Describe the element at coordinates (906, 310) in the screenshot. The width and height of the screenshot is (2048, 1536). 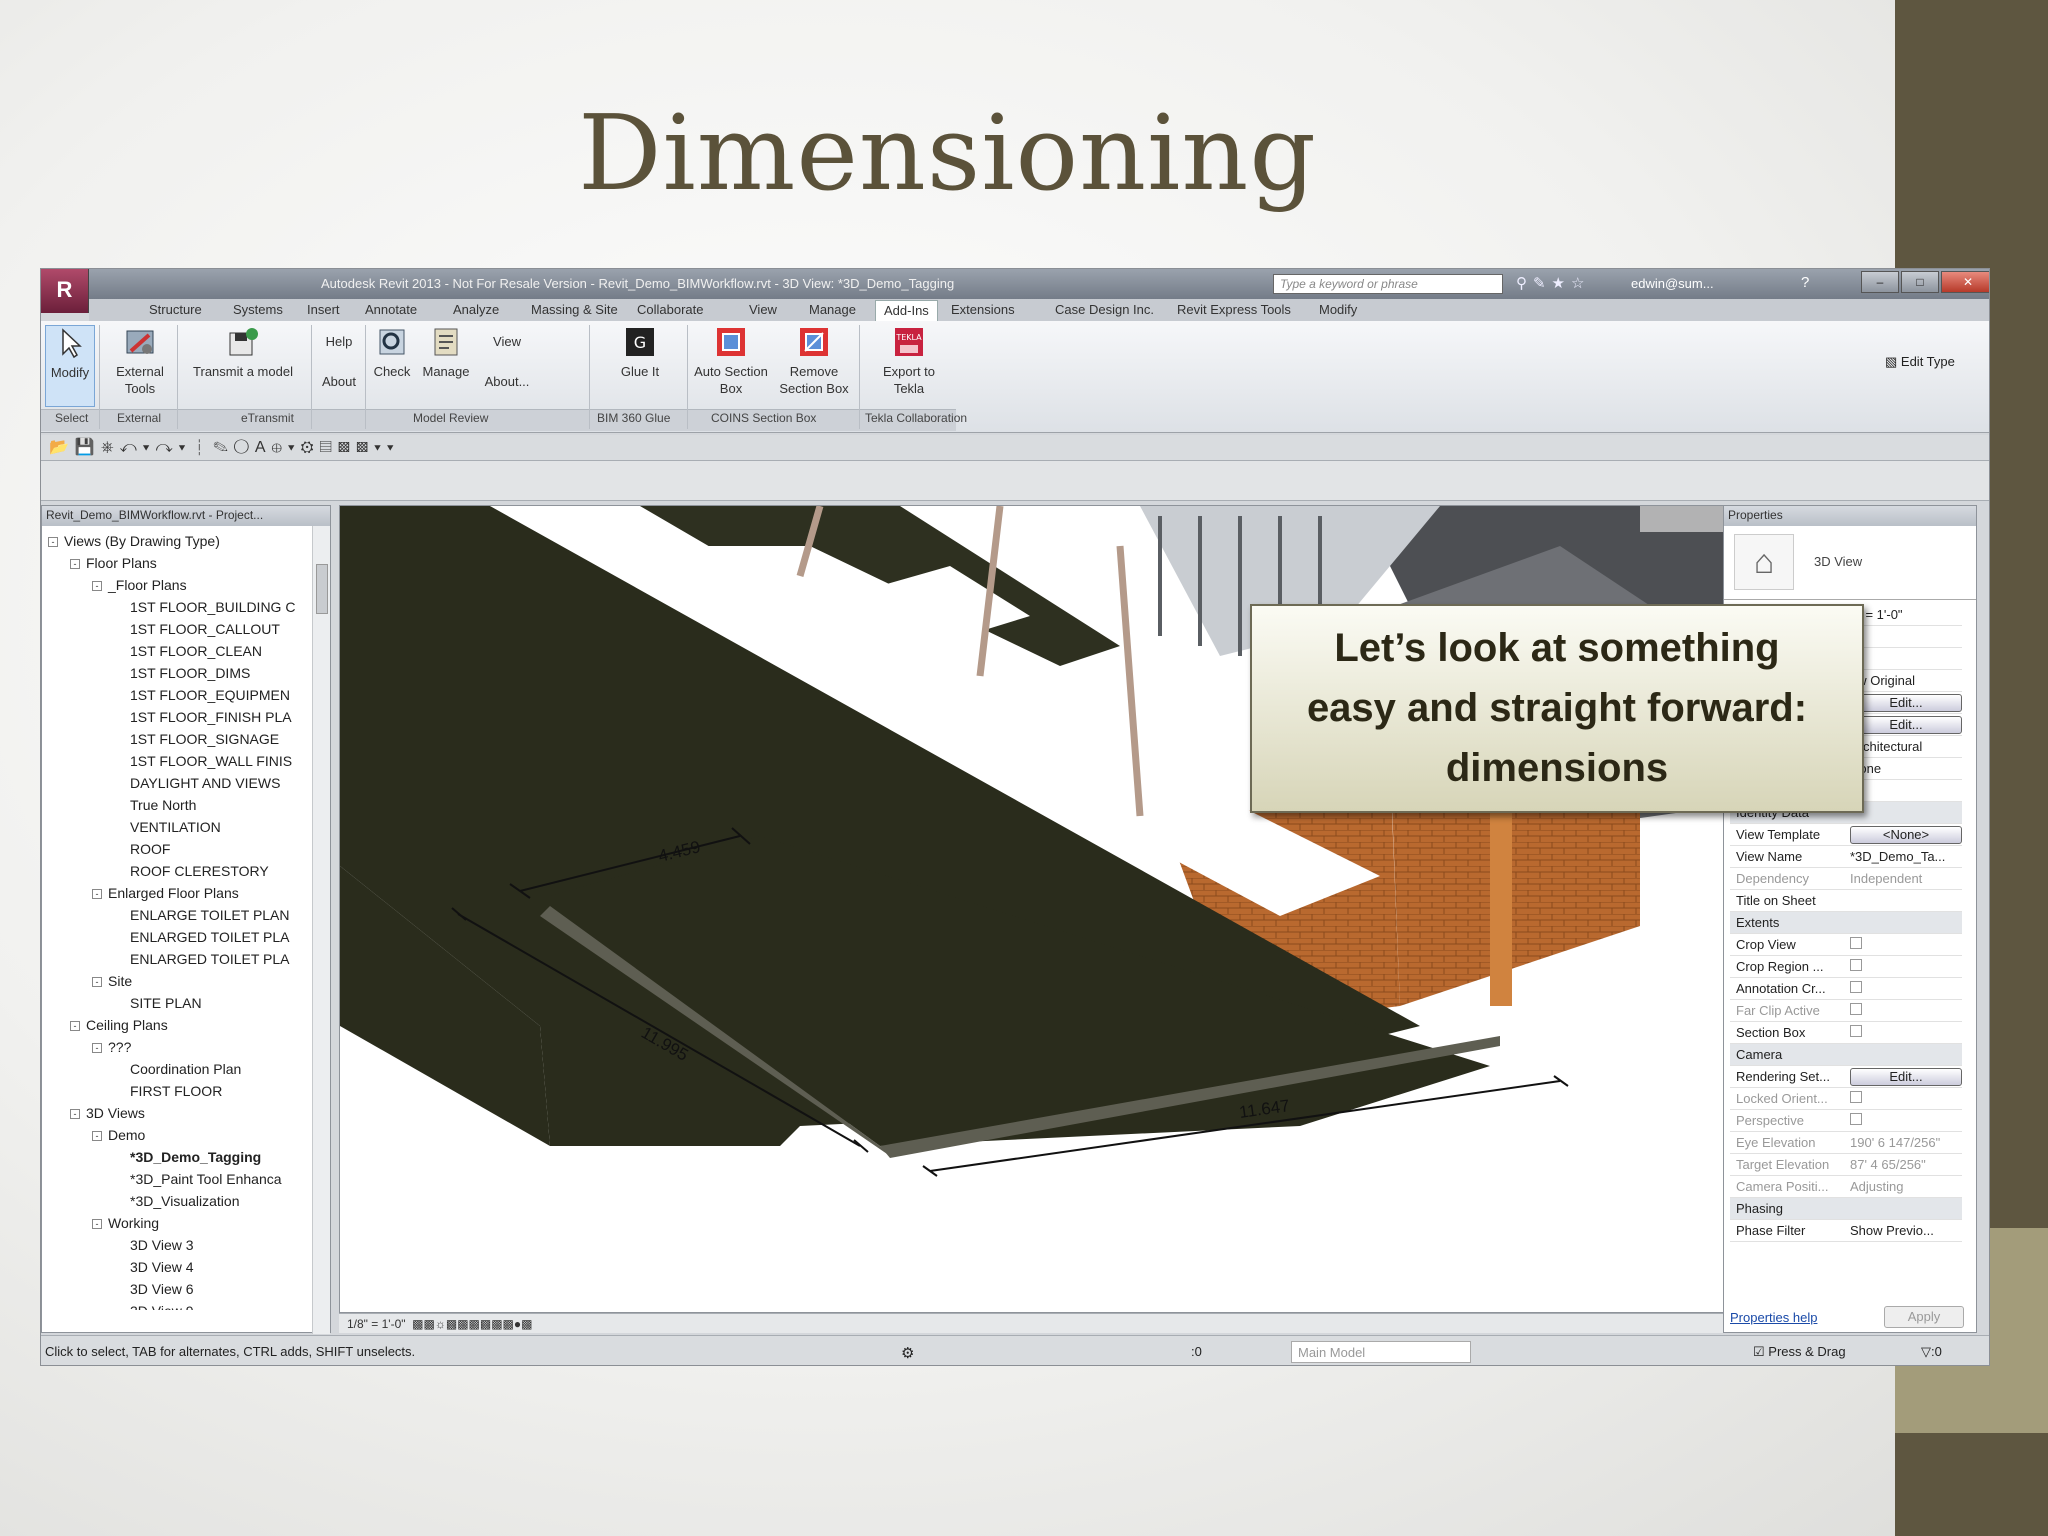
I see `tab-add-ins: Add-Ins` at that location.